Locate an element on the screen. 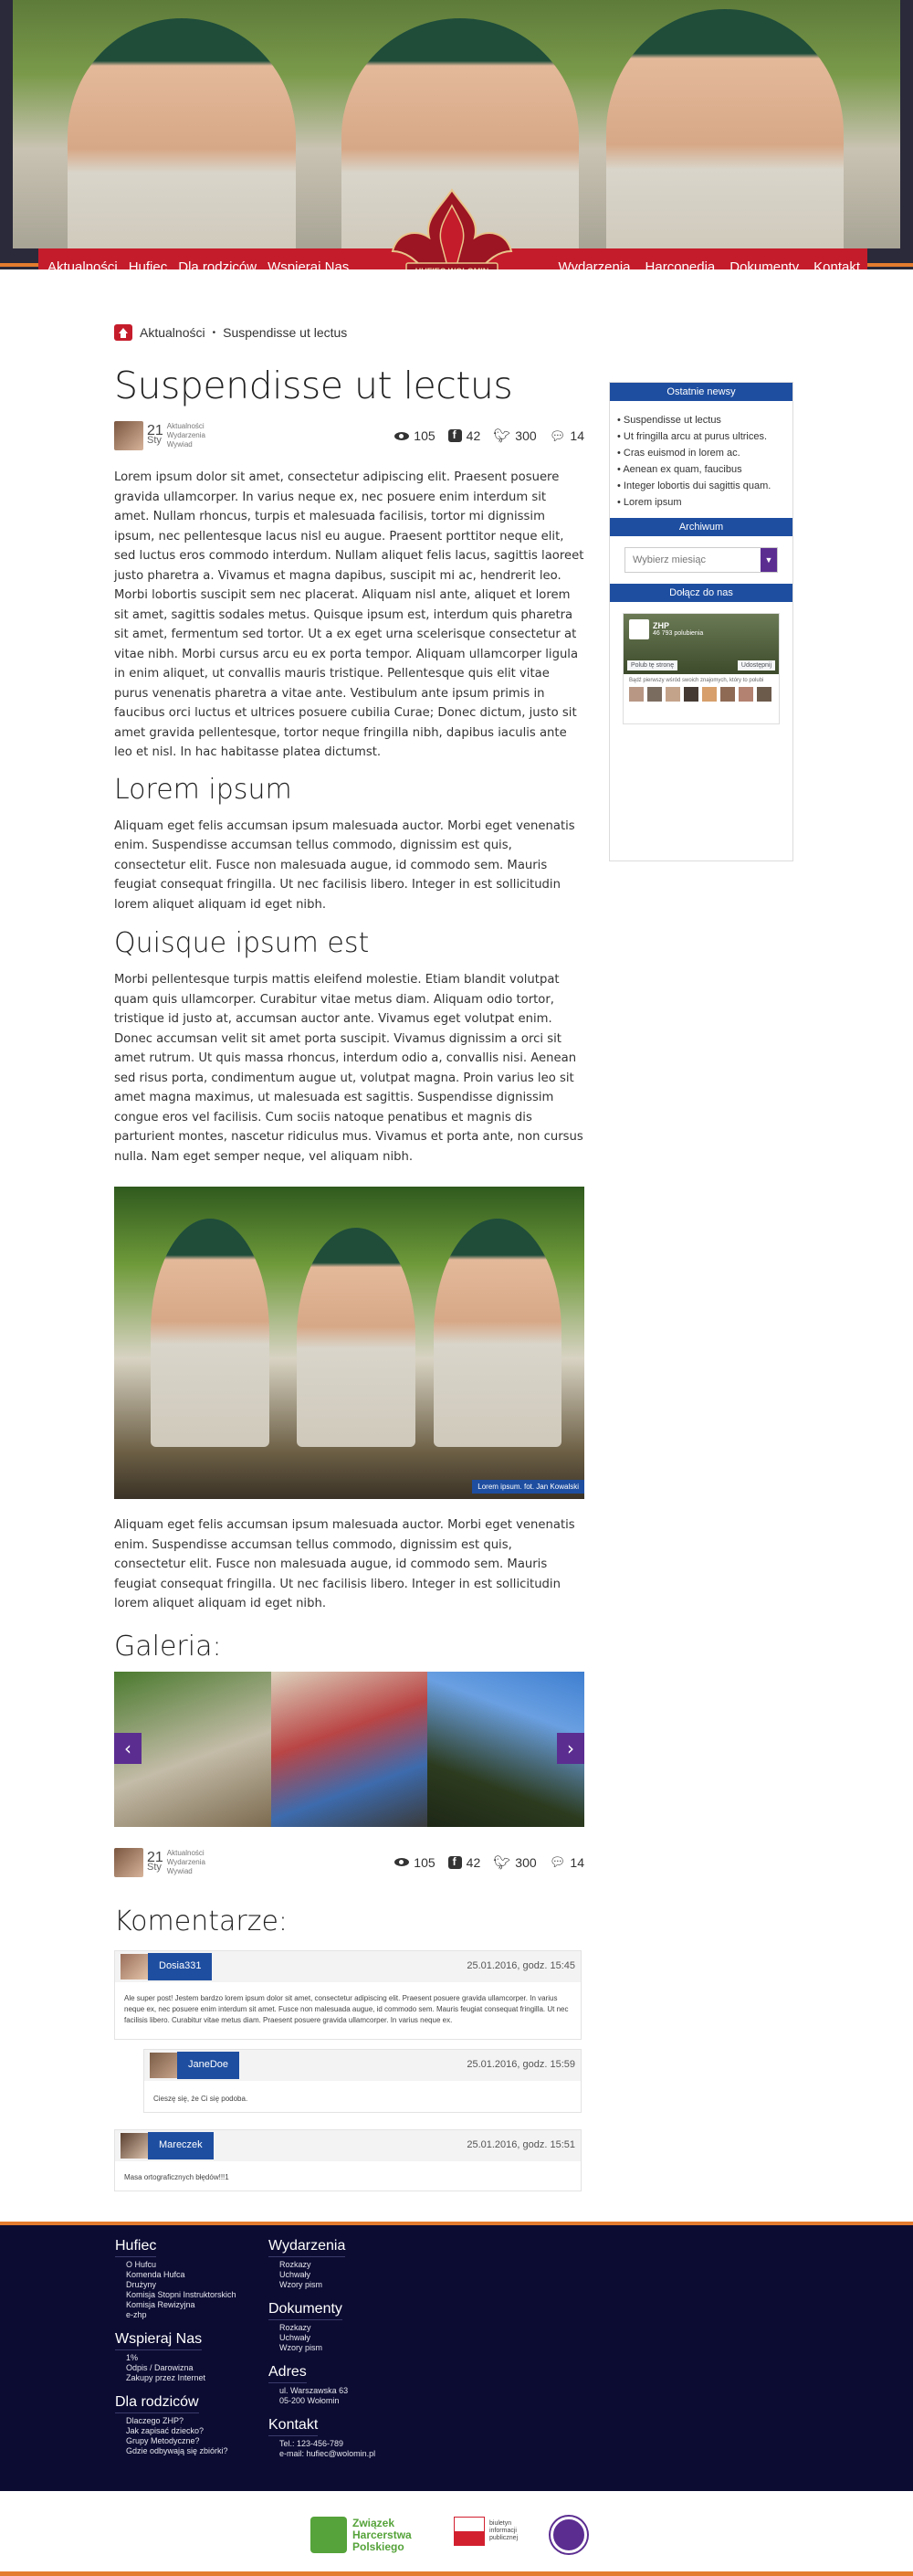  comment-author: JaneDoe is located at coordinates (209, 2065).